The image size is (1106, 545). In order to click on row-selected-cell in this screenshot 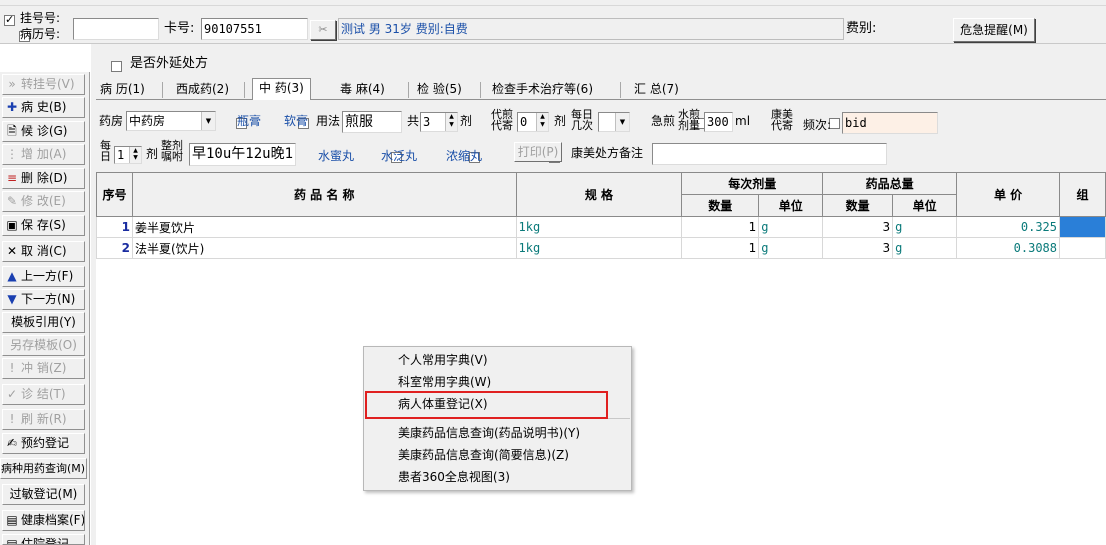, I will do `click(1082, 227)`.